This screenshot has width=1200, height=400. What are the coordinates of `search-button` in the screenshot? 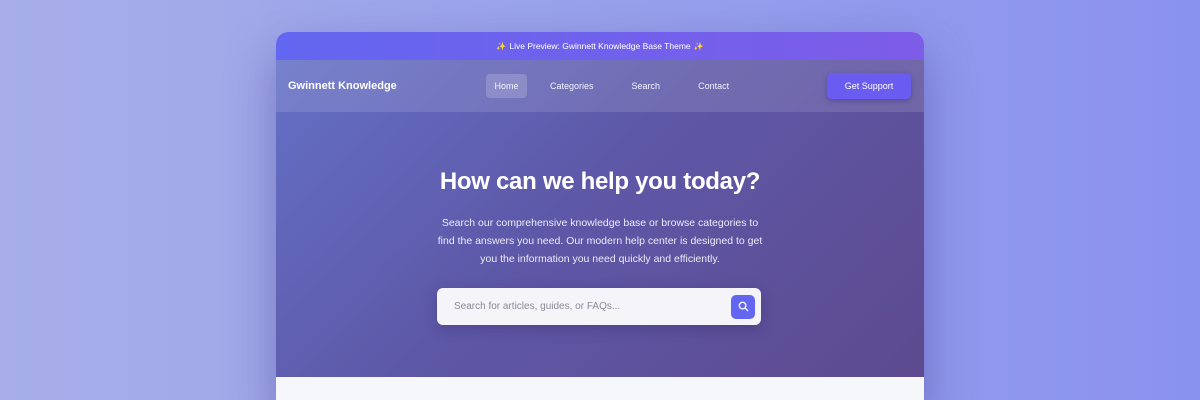 It's located at (743, 306).